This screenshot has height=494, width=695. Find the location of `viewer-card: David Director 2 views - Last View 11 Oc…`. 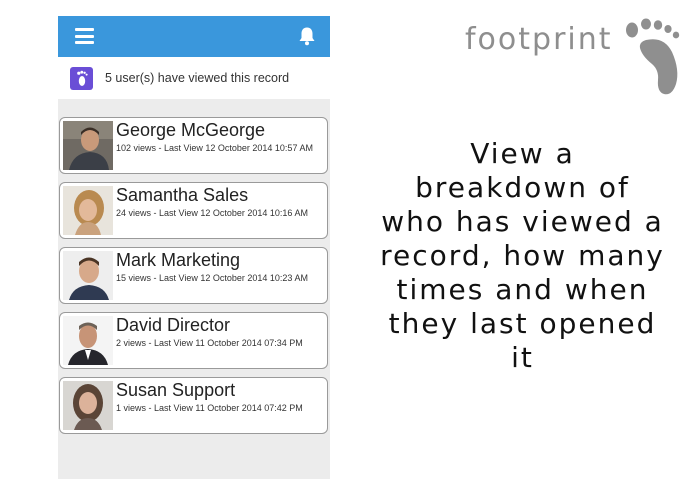

viewer-card: David Director 2 views - Last View 11 Oc… is located at coordinates (193, 340).